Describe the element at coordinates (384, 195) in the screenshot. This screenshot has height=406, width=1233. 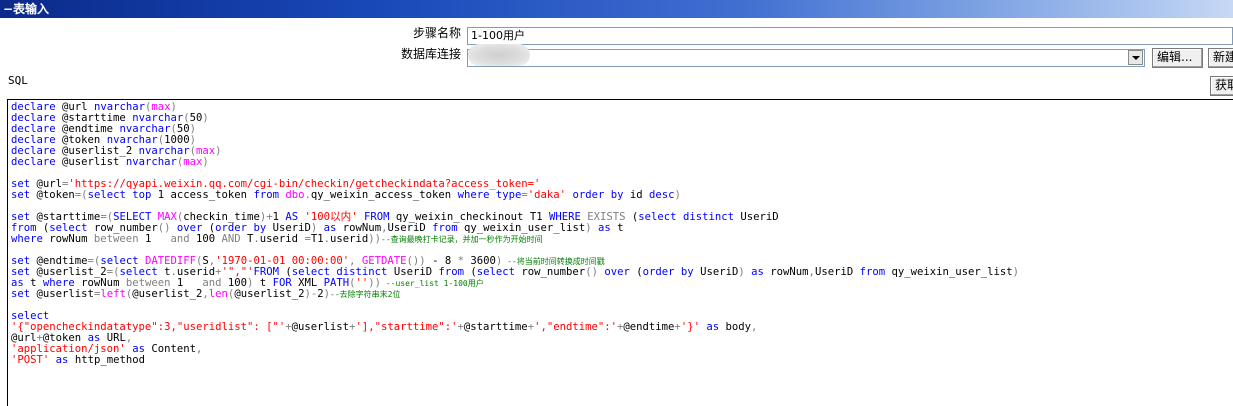
I see `code-token: qy_weixin_access_token` at that location.